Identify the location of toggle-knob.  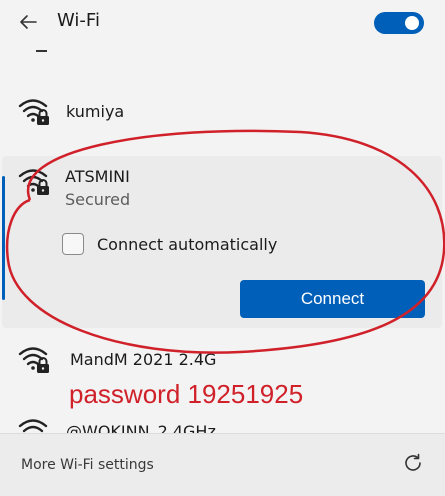
(412, 23).